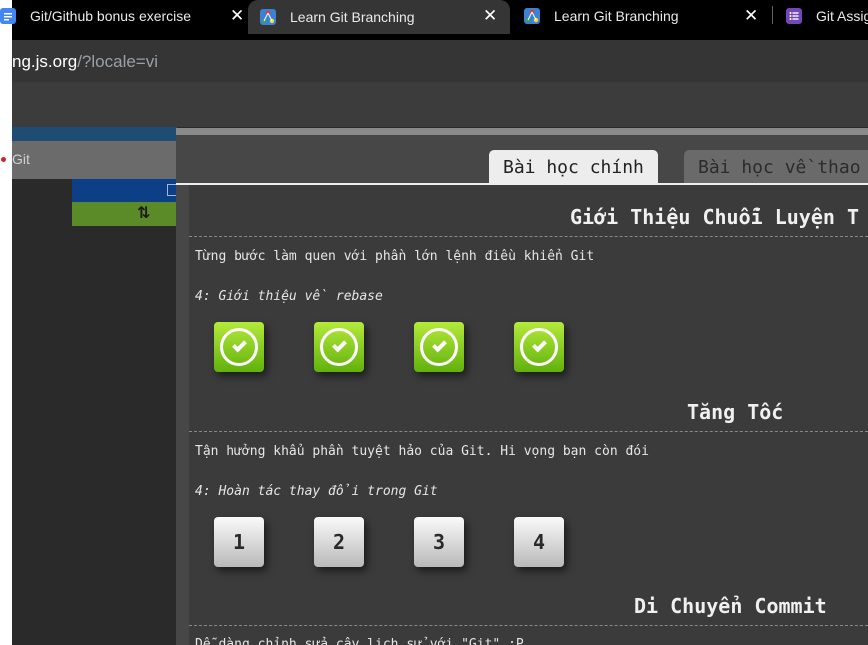  Describe the element at coordinates (440, 61) in the screenshot. I see `address-bar: ng.js.org/?locale=vi` at that location.